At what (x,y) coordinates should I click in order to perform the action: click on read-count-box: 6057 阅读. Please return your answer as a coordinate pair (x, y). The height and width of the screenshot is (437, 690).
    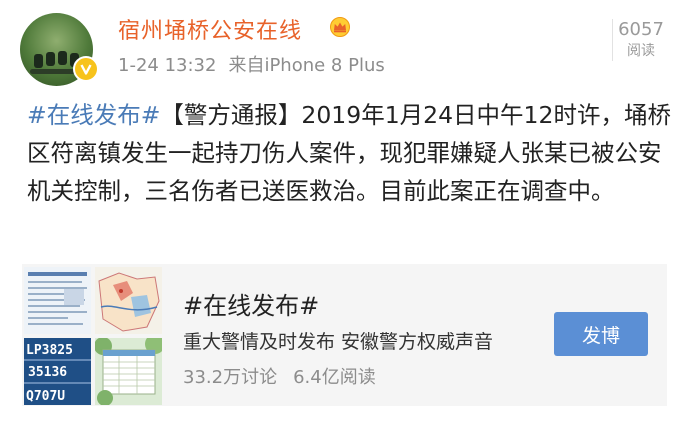
    Looking at the image, I should click on (640, 40).